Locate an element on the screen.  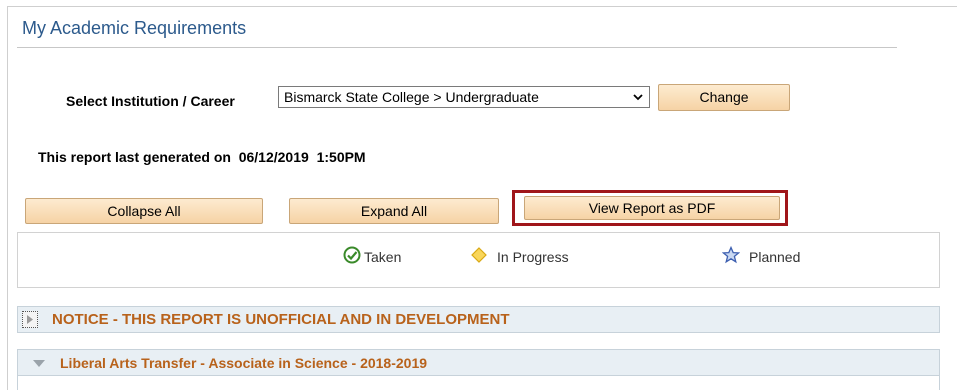
change-button: Change is located at coordinates (724, 97).